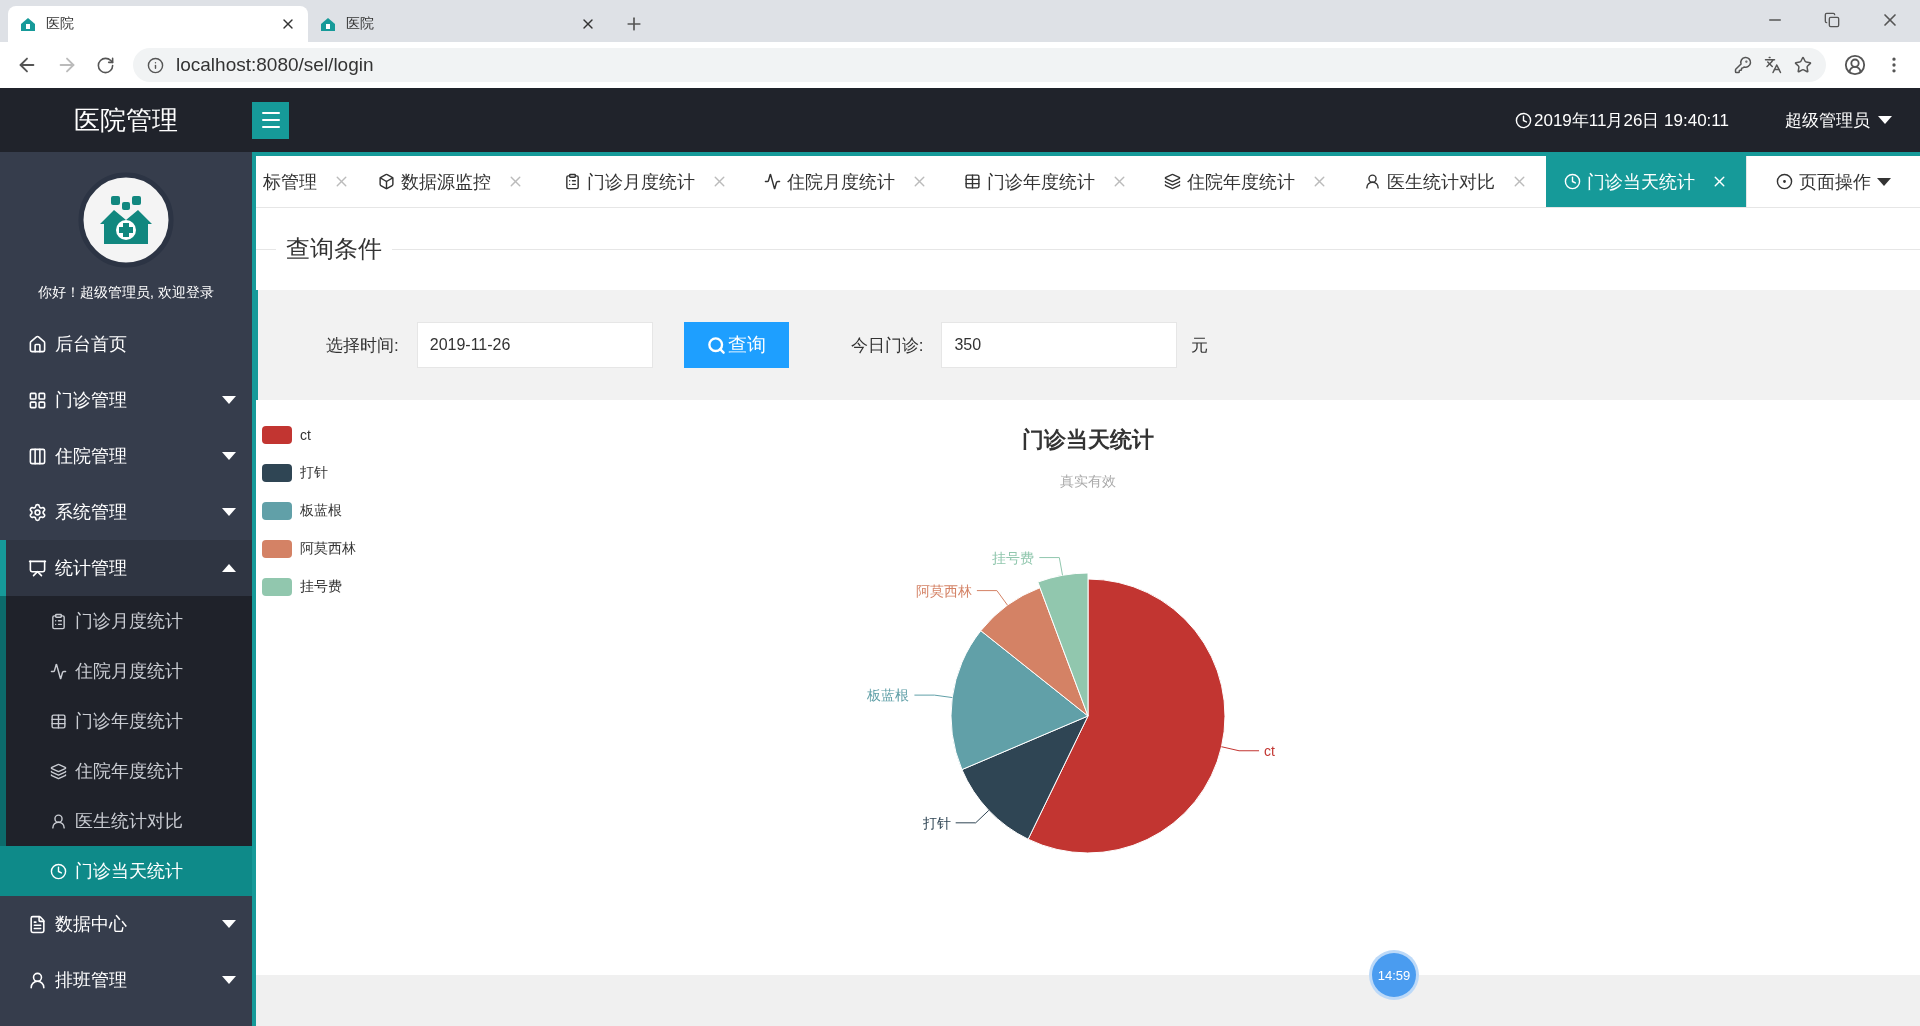  Describe the element at coordinates (126, 871) in the screenshot. I see `submenu-item: 门诊当天统计` at that location.